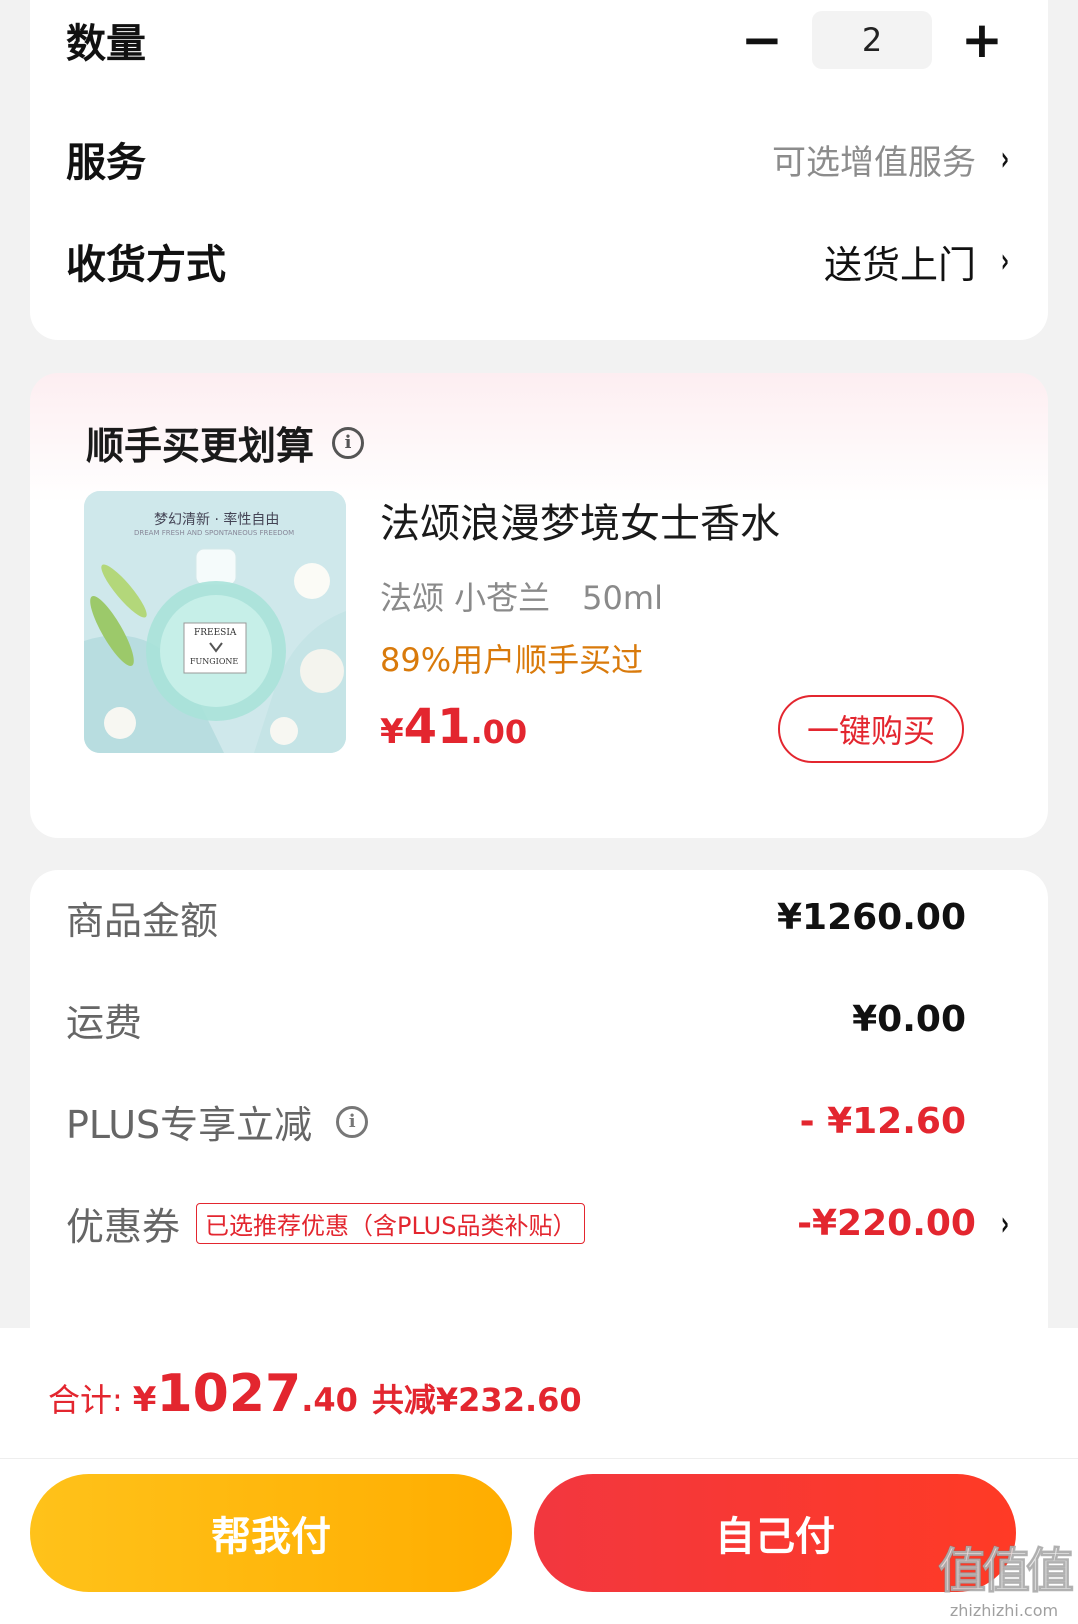  Describe the element at coordinates (1005, 1571) in the screenshot. I see `watermark-logo: 值值值` at that location.